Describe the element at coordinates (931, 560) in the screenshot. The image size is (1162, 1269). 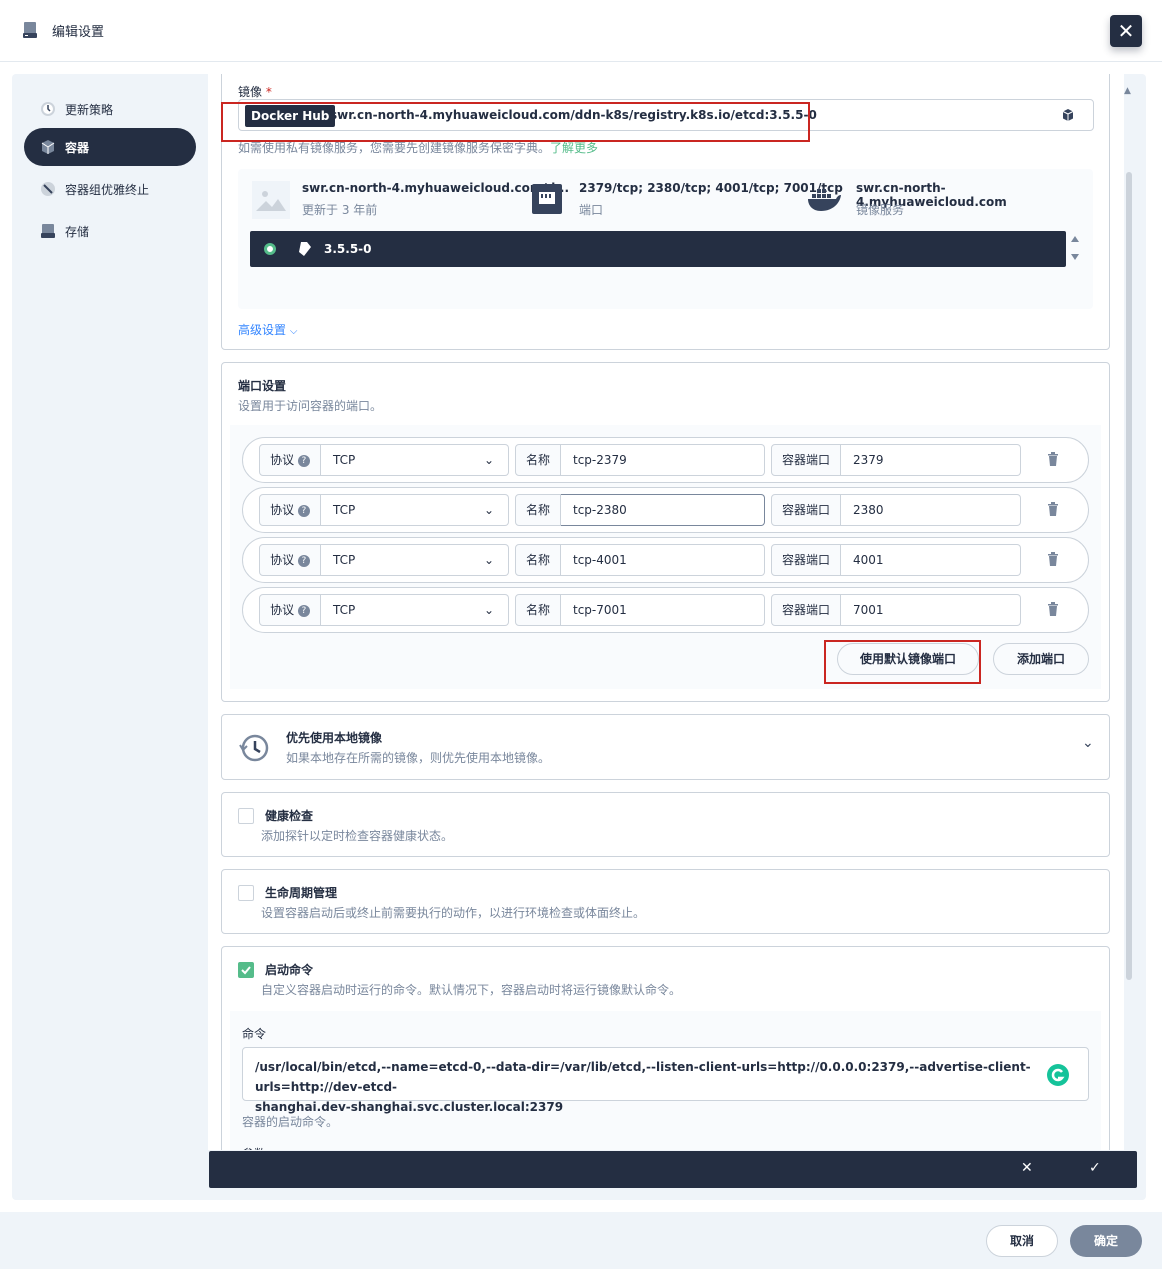
I see `container-port-input: 4001` at that location.